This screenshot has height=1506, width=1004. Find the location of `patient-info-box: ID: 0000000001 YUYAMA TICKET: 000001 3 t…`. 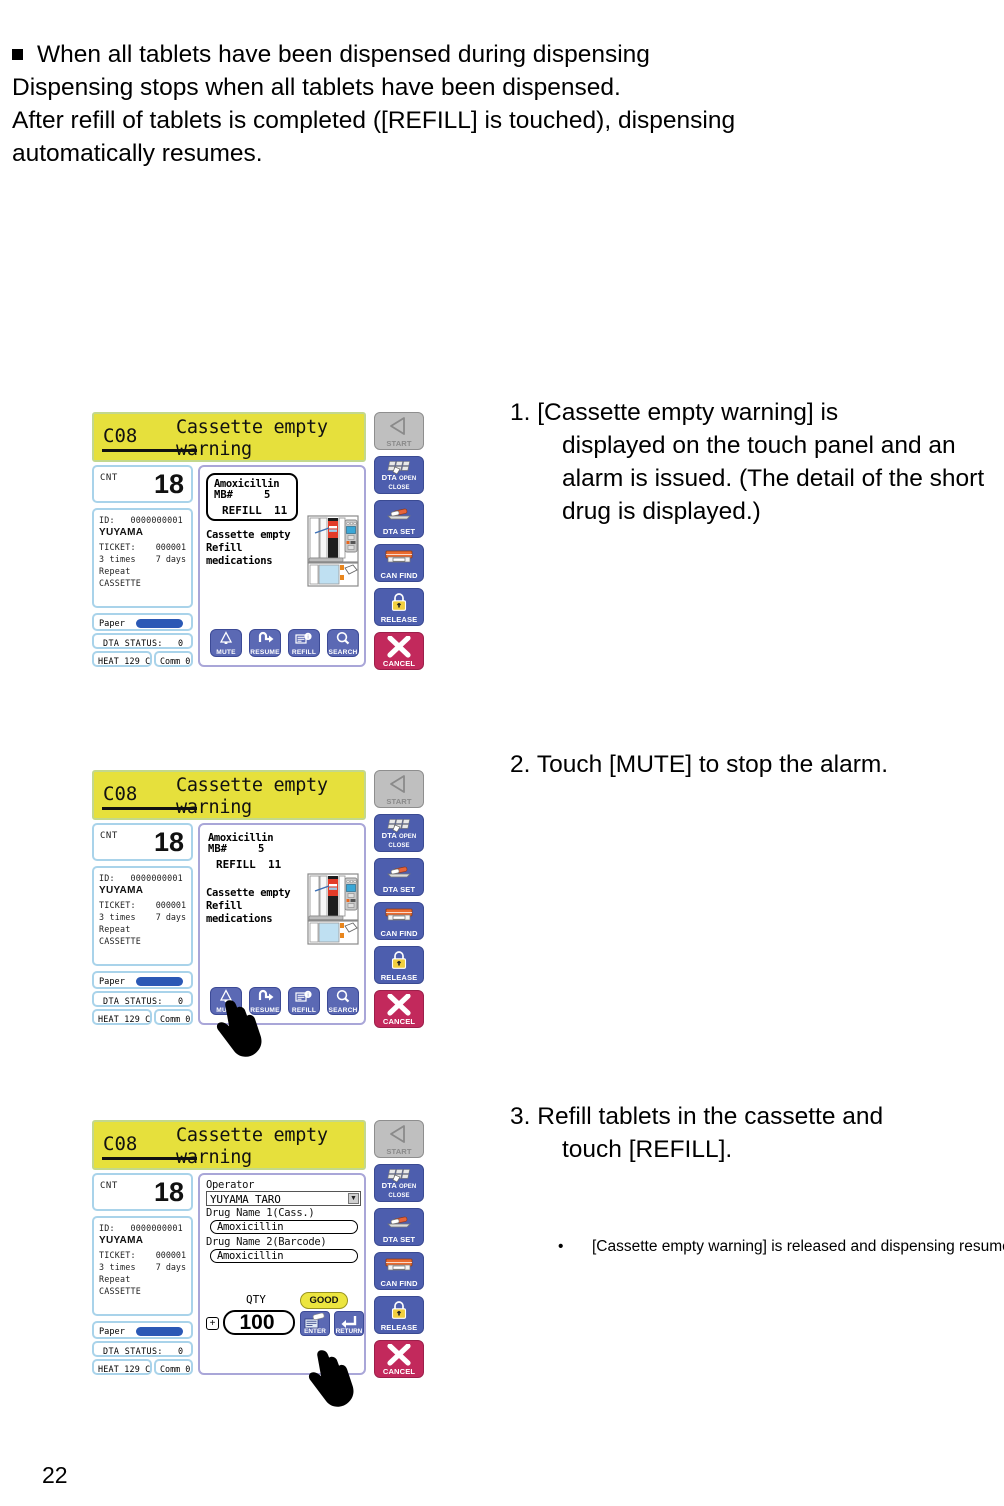

patient-info-box: ID: 0000000001 YUYAMA TICKET: 000001 3 t… is located at coordinates (142, 916).